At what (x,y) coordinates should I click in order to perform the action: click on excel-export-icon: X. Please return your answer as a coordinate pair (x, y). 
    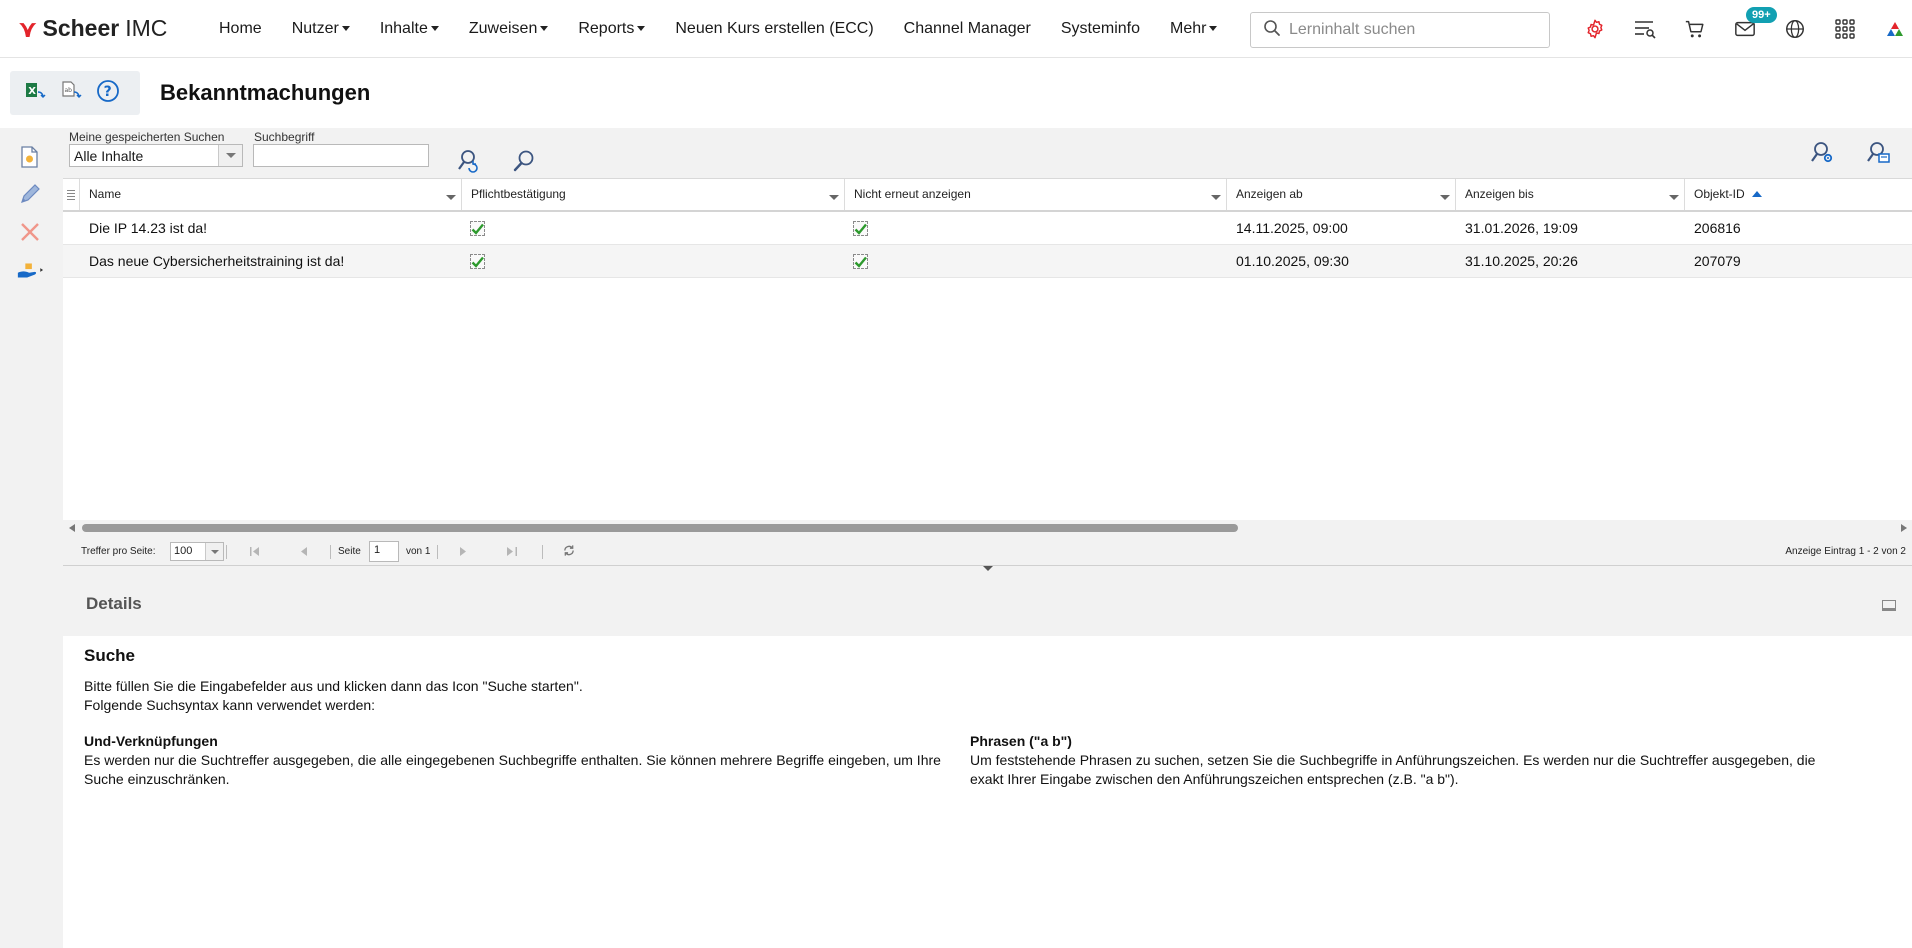
    Looking at the image, I should click on (35, 93).